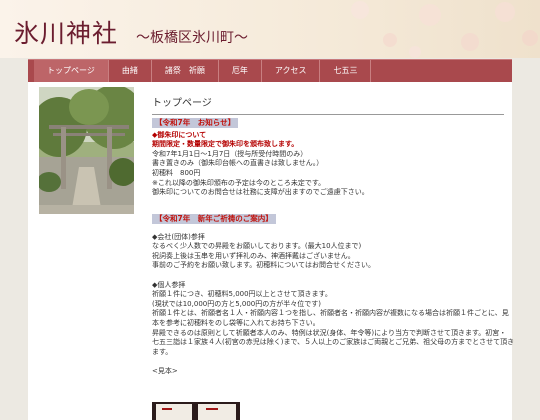 The height and width of the screenshot is (420, 540). I want to click on notice-line: ◆御朱印について, so click(179, 134).